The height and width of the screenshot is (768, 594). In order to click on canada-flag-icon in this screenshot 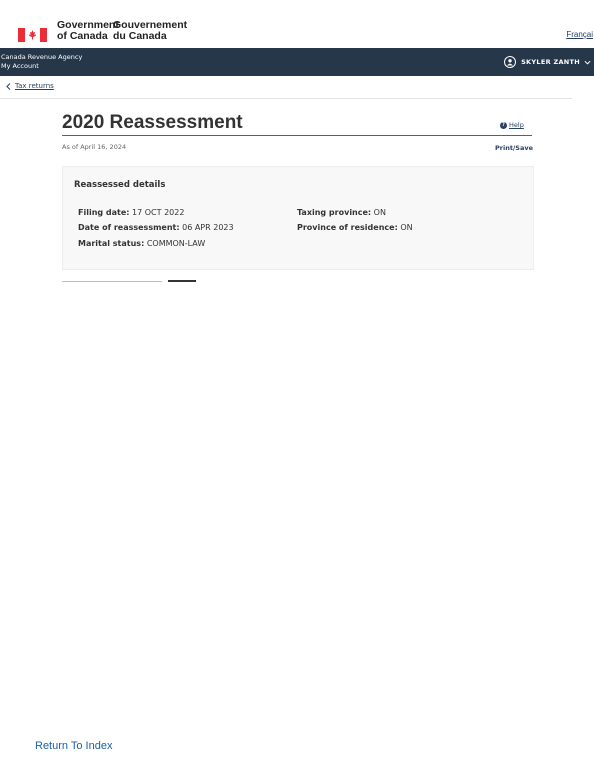, I will do `click(32, 35)`.